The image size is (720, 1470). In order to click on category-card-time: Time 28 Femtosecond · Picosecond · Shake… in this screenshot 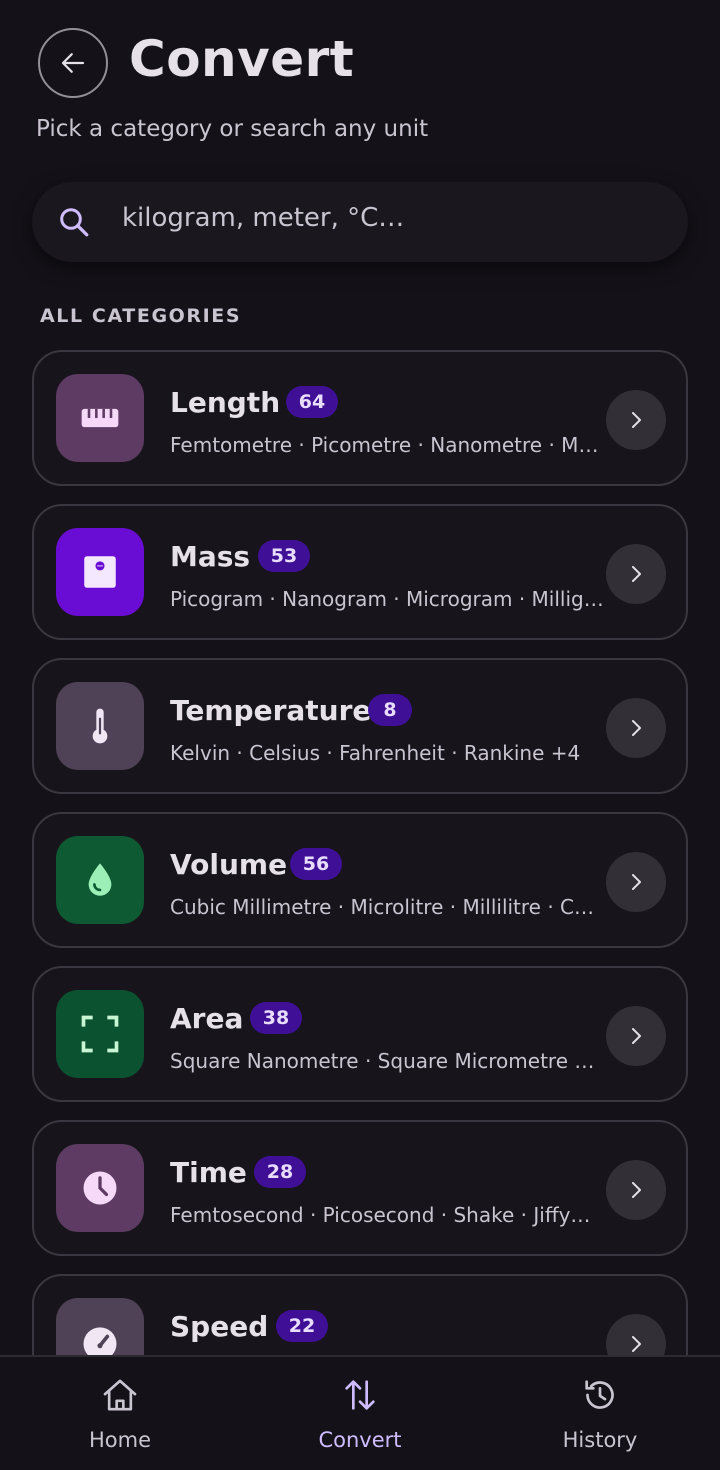, I will do `click(360, 1188)`.